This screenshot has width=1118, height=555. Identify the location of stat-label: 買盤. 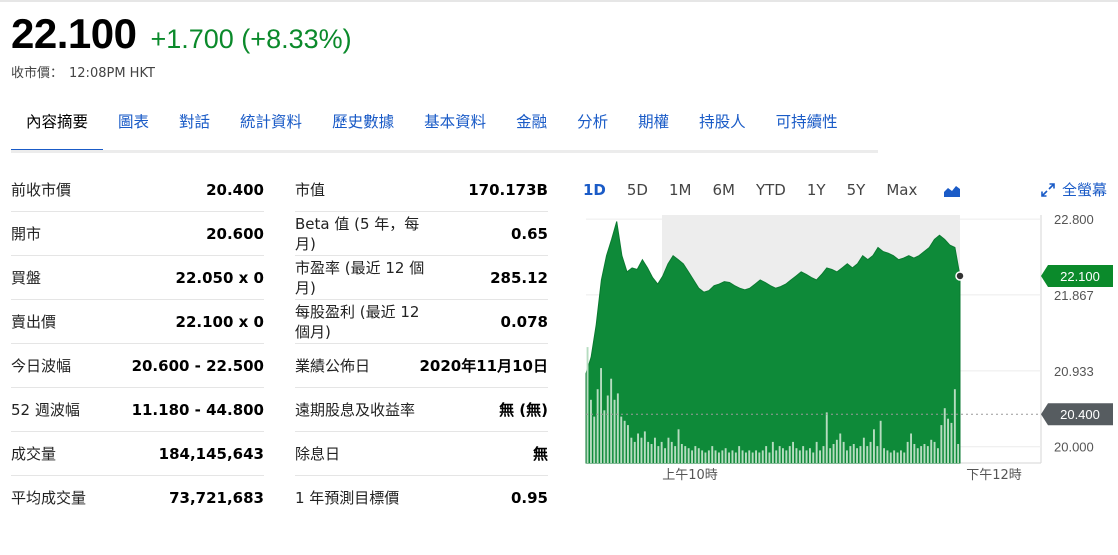
(26, 277).